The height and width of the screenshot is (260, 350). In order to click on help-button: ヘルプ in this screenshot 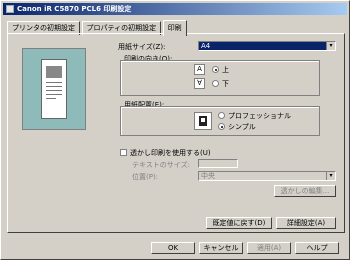, I will do `click(317, 248)`.